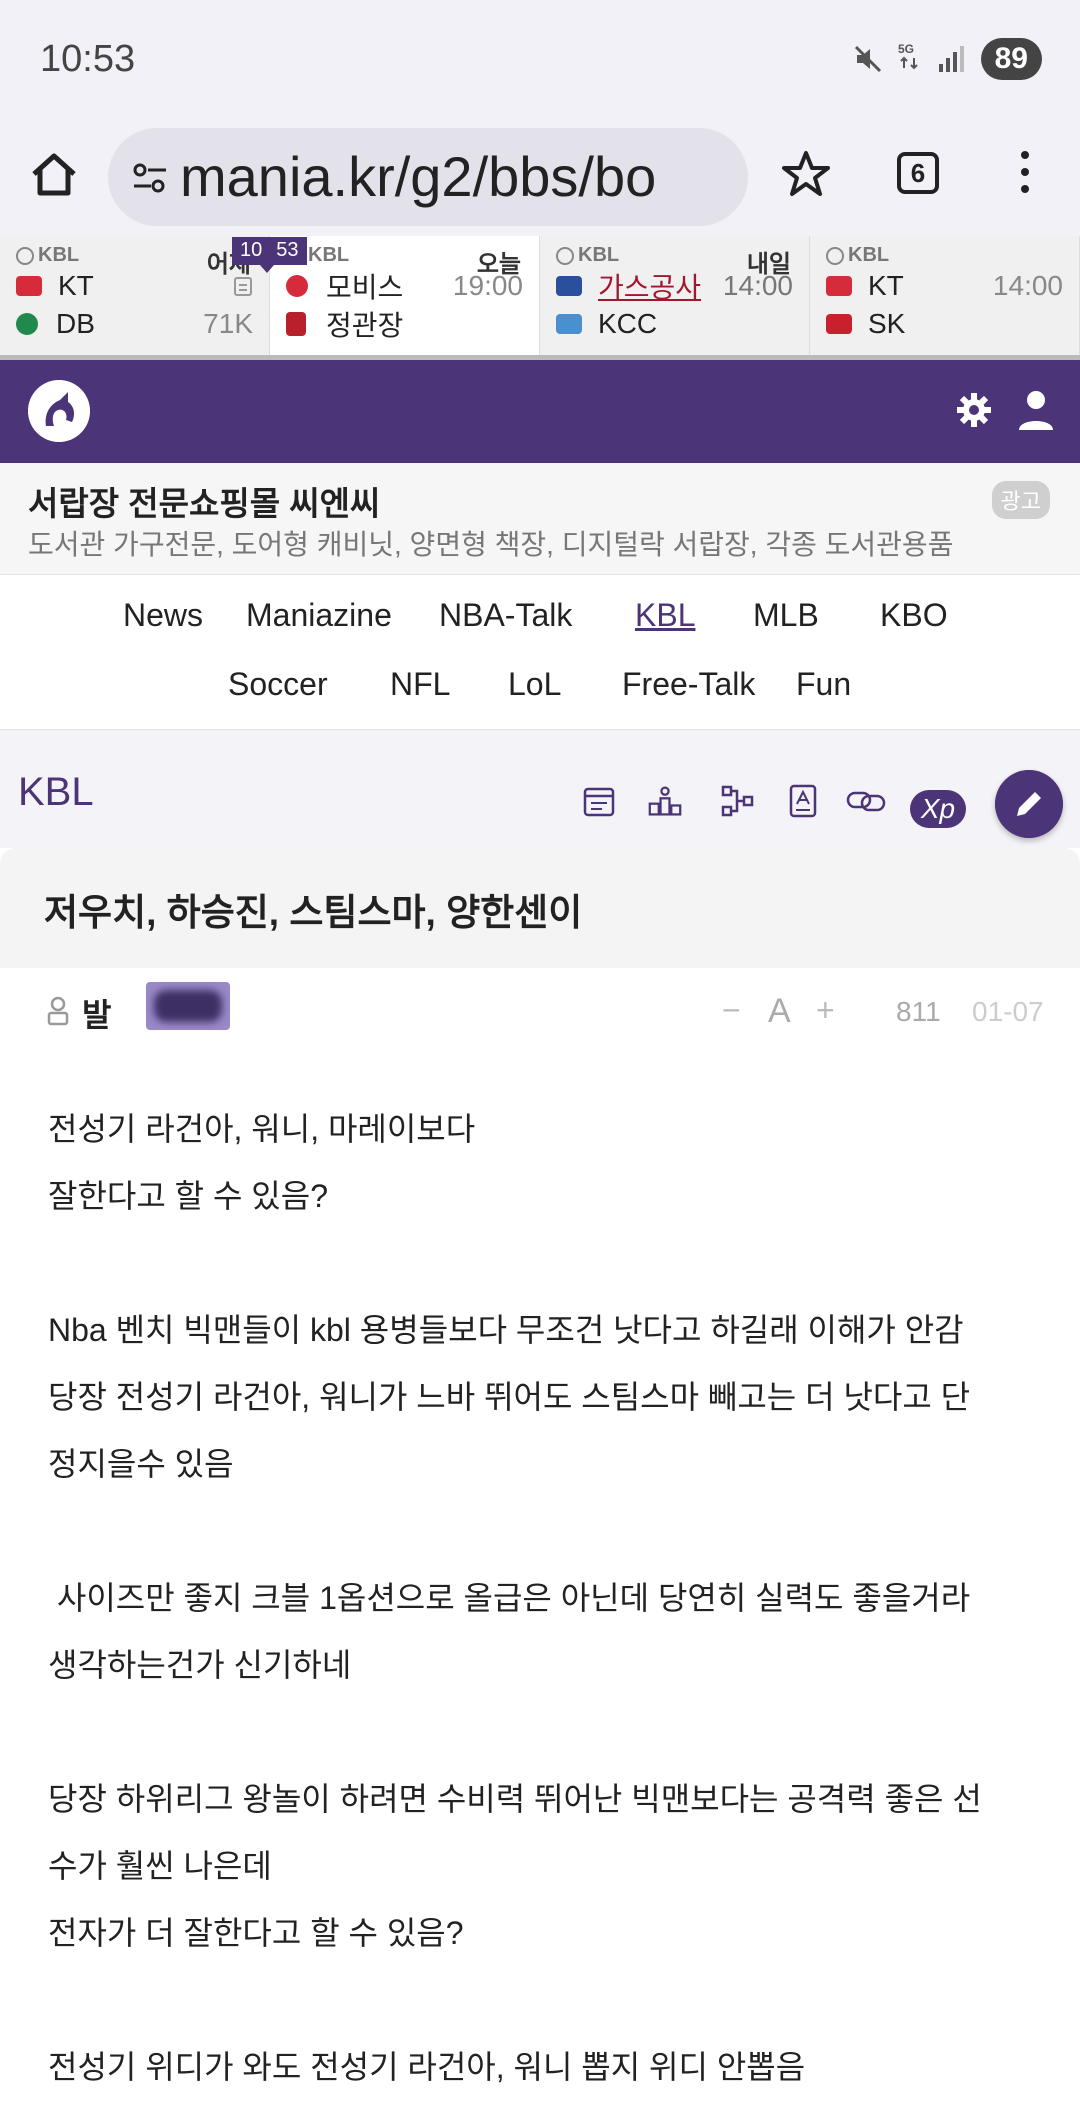 Image resolution: width=1080 pixels, height=2112 pixels. What do you see at coordinates (509, 1397) in the screenshot?
I see `body-line: 당장 전성기 라건아, 워니가 느바 뛰어도 스팀스마 빼고는 더 낫다고 단` at bounding box center [509, 1397].